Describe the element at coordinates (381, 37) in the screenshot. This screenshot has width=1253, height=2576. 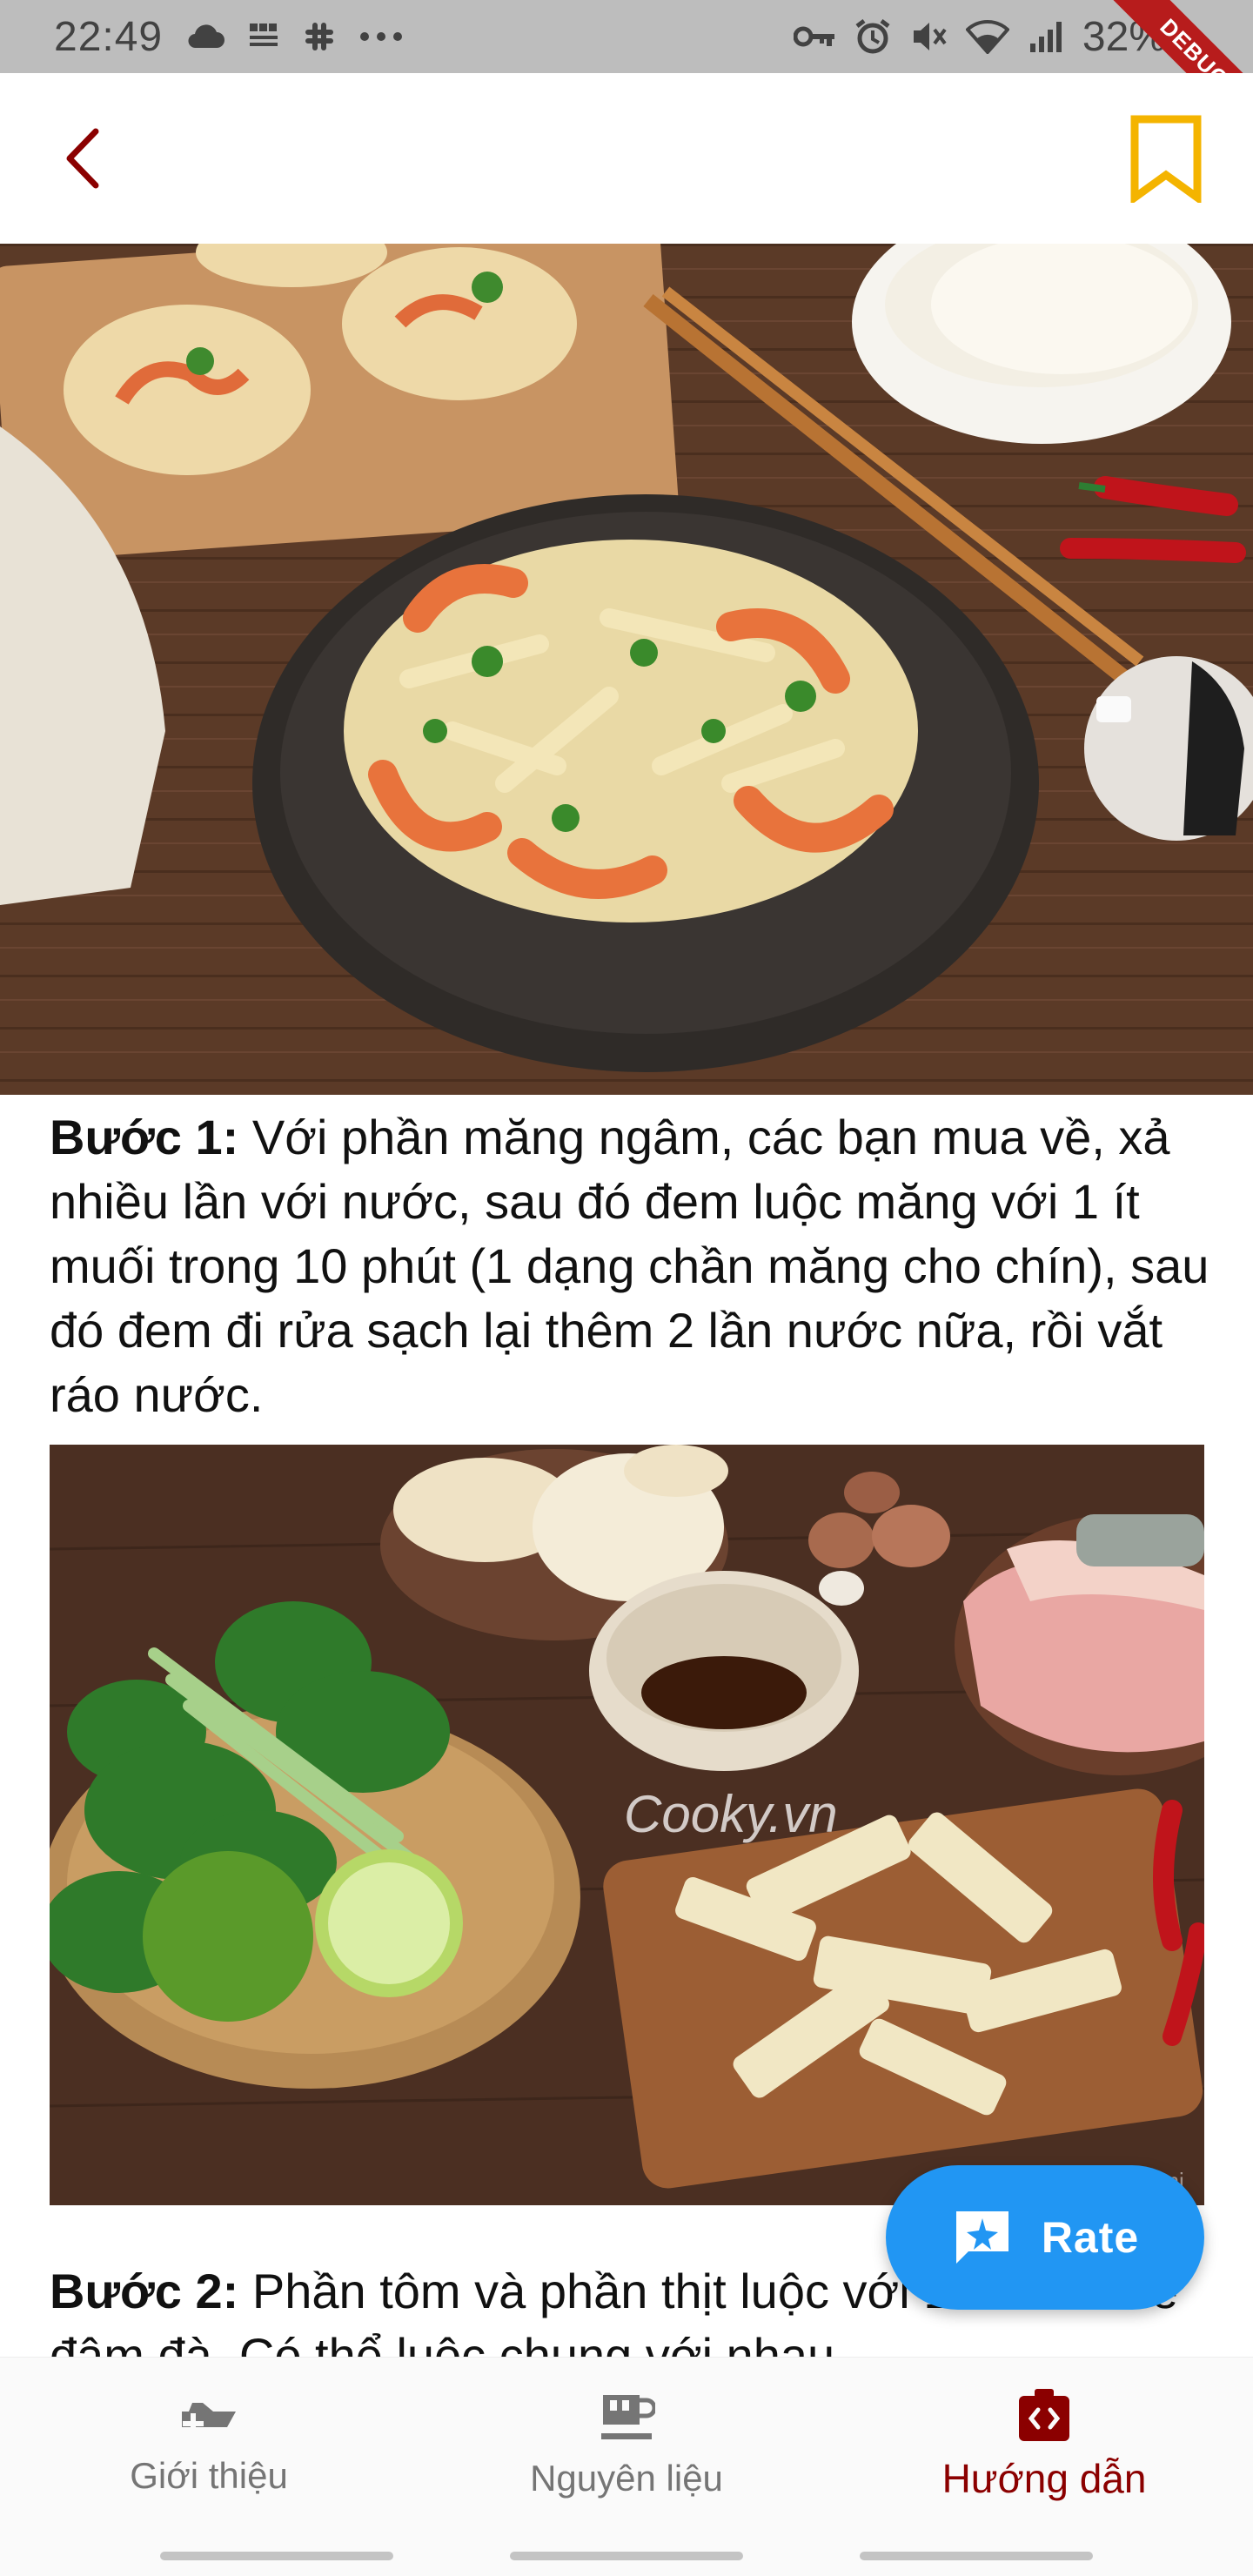
I see `more-dots-icon` at that location.